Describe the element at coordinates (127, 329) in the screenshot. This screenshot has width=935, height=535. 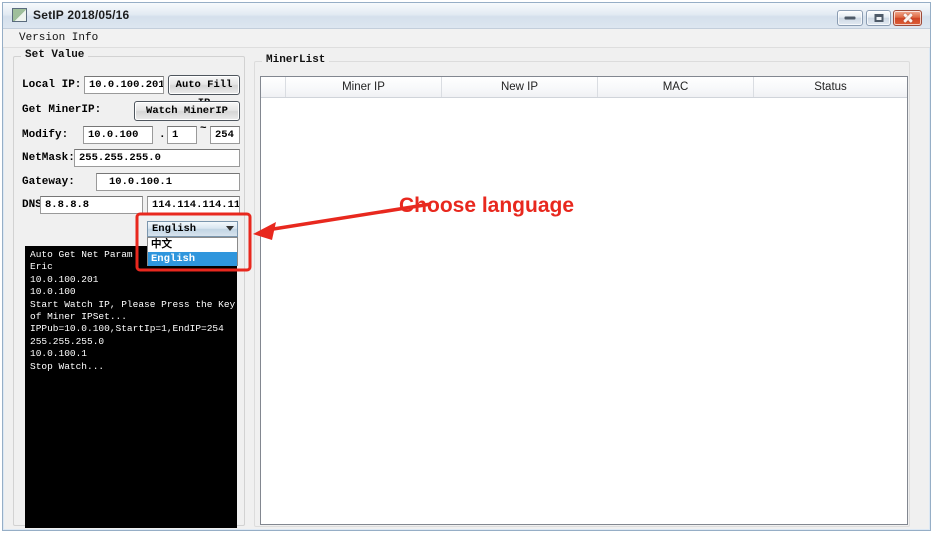
I see `log-line: IPPub=10.0.100,StartIp=1,EndIP=254` at that location.